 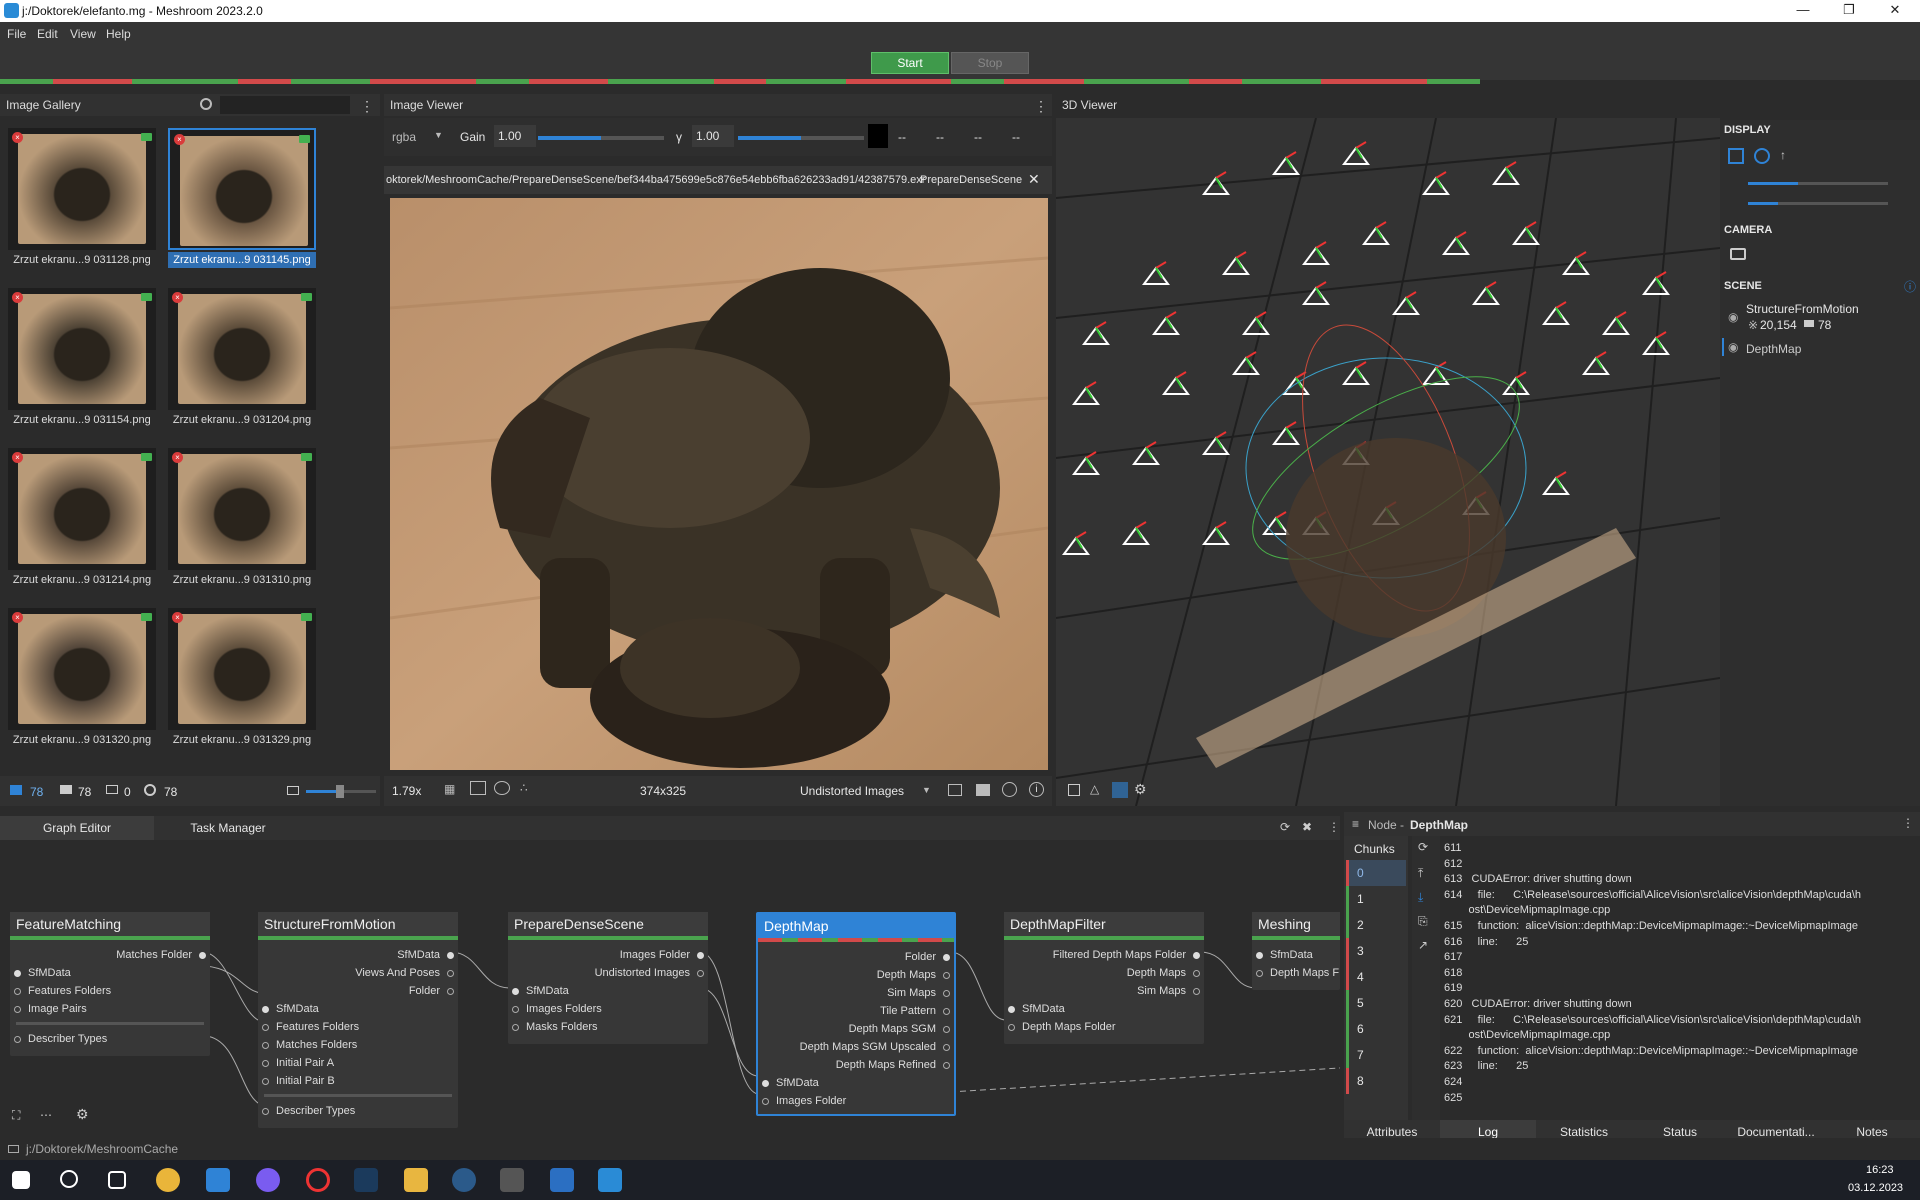 What do you see at coordinates (610, 1180) in the screenshot?
I see `meshroom-taskbar-icon` at bounding box center [610, 1180].